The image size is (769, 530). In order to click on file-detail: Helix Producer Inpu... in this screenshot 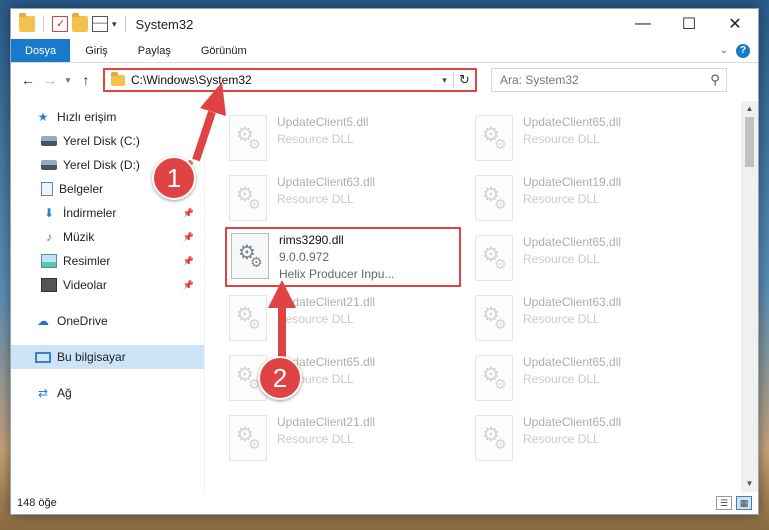, I will do `click(337, 274)`.